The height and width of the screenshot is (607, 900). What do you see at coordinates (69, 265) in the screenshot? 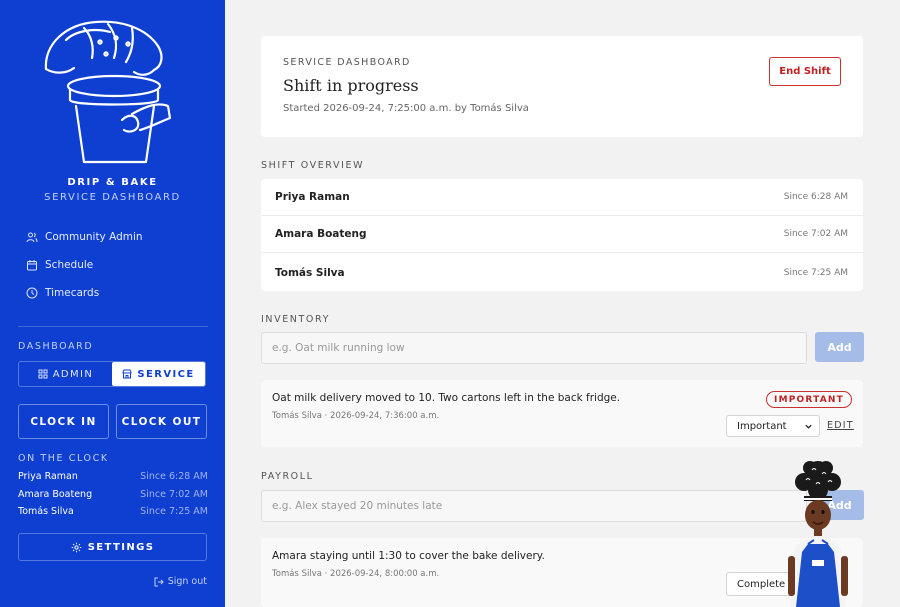
I see `nav-label: Schedule` at bounding box center [69, 265].